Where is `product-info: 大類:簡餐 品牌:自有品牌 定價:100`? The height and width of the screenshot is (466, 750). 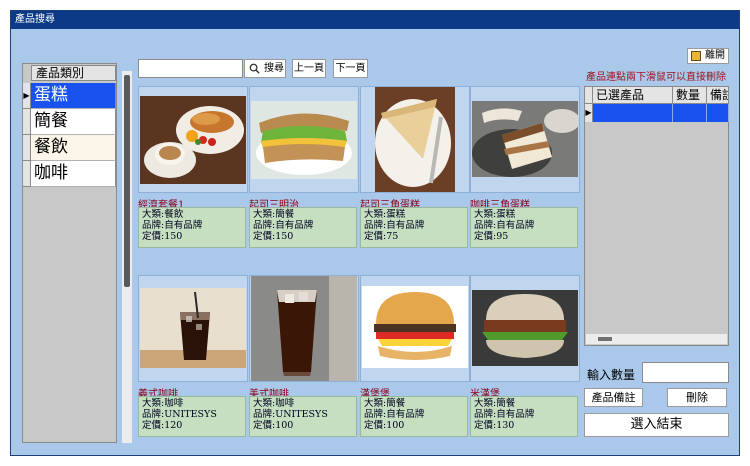
product-info: 大類:簡餐 品牌:自有品牌 定價:100 is located at coordinates (414, 416).